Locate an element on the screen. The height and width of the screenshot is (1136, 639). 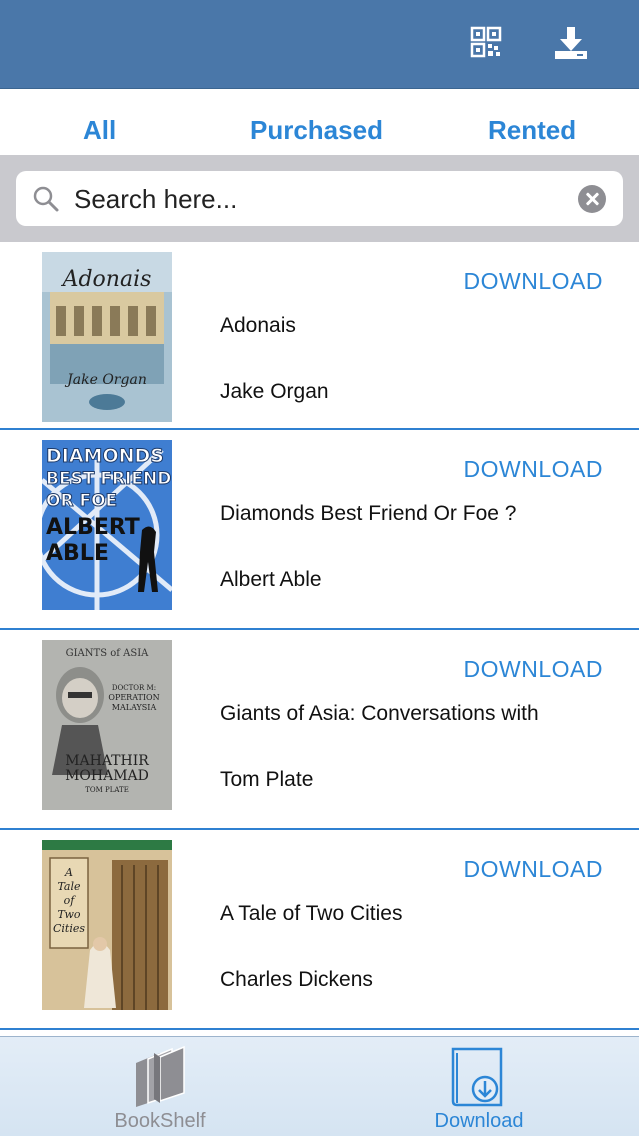
svg-text: OPERATION is located at coordinates (133, 697).